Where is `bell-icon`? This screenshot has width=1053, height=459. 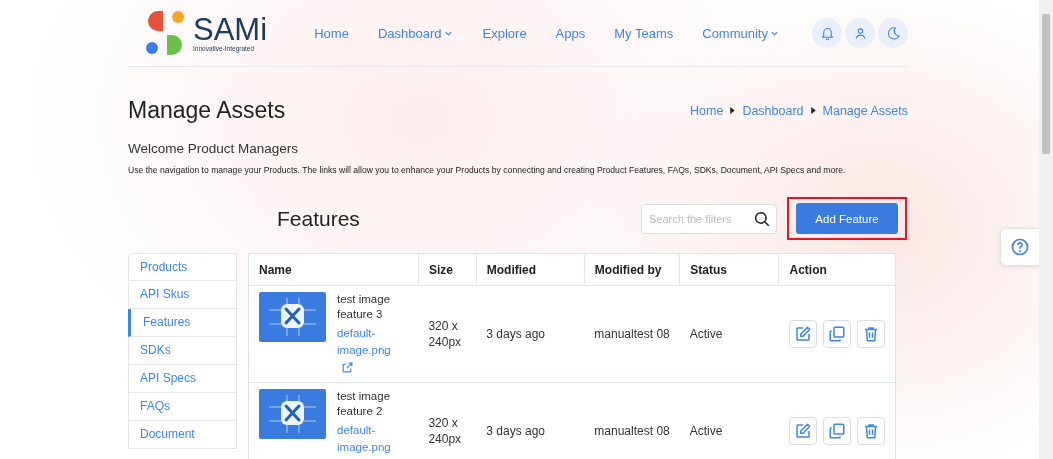
bell-icon is located at coordinates (827, 33).